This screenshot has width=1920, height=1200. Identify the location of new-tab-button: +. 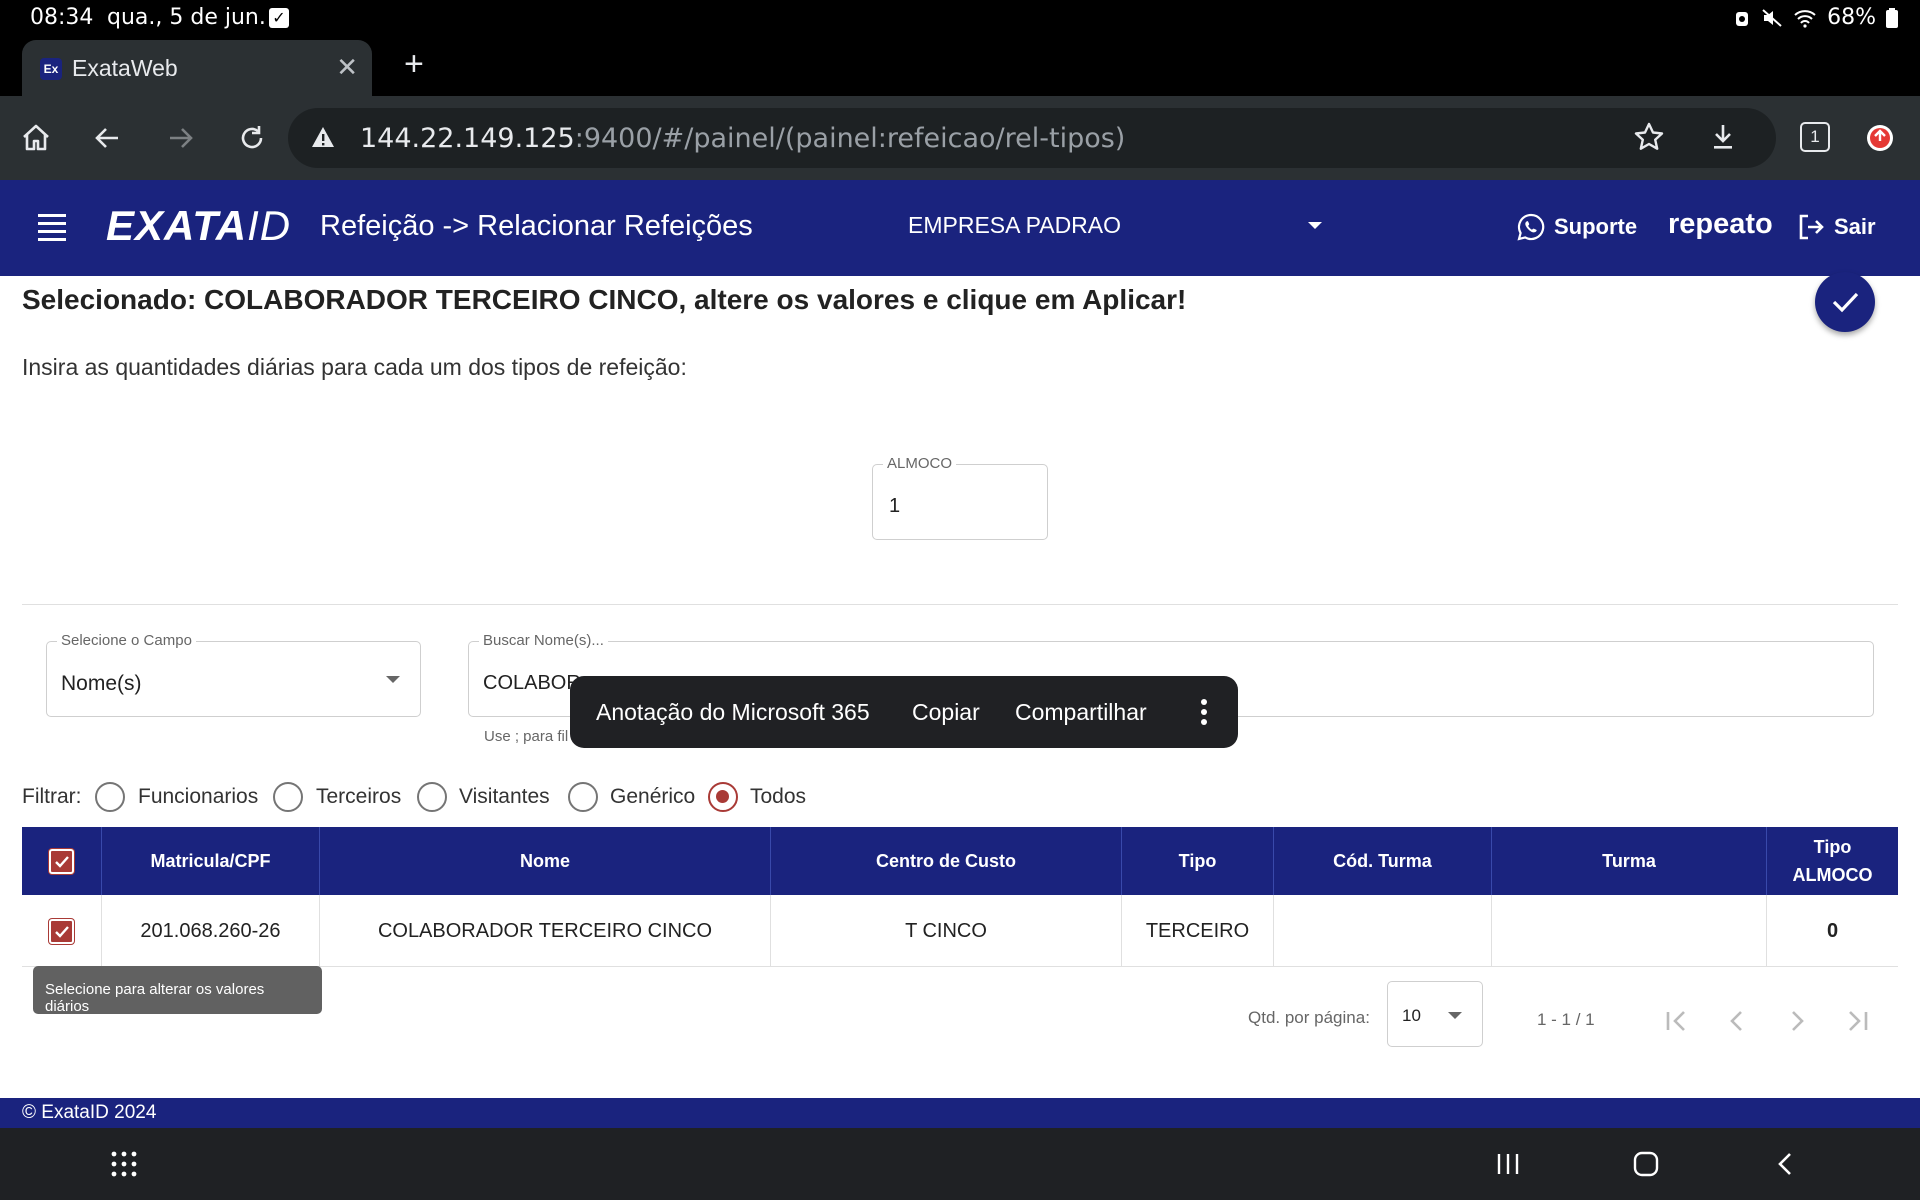
(414, 64).